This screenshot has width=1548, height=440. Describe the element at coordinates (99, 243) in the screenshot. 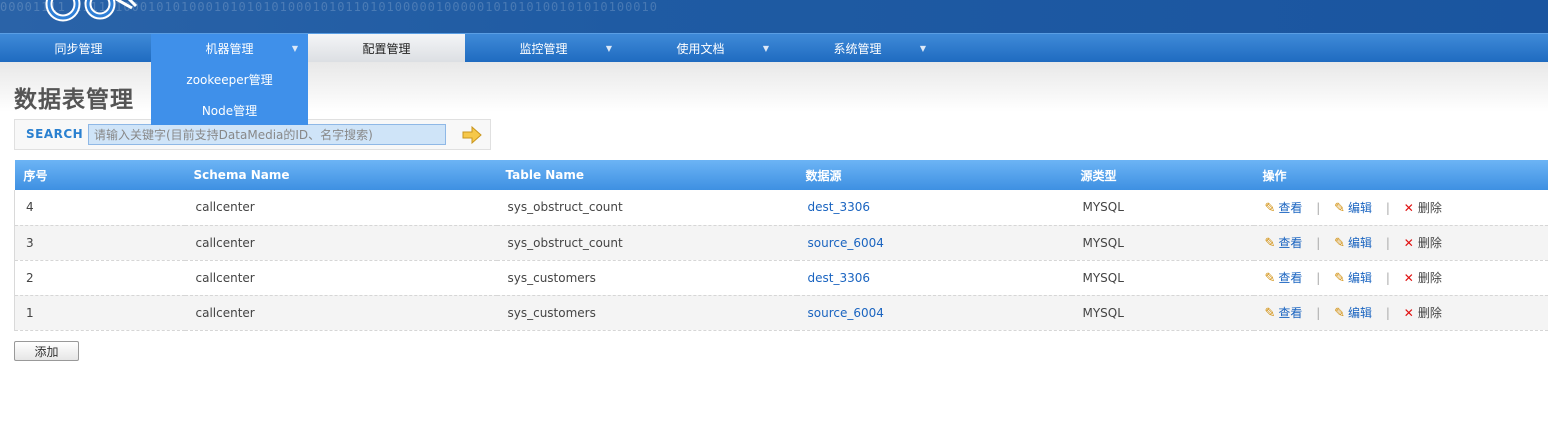

I see `cell-id: 3` at that location.